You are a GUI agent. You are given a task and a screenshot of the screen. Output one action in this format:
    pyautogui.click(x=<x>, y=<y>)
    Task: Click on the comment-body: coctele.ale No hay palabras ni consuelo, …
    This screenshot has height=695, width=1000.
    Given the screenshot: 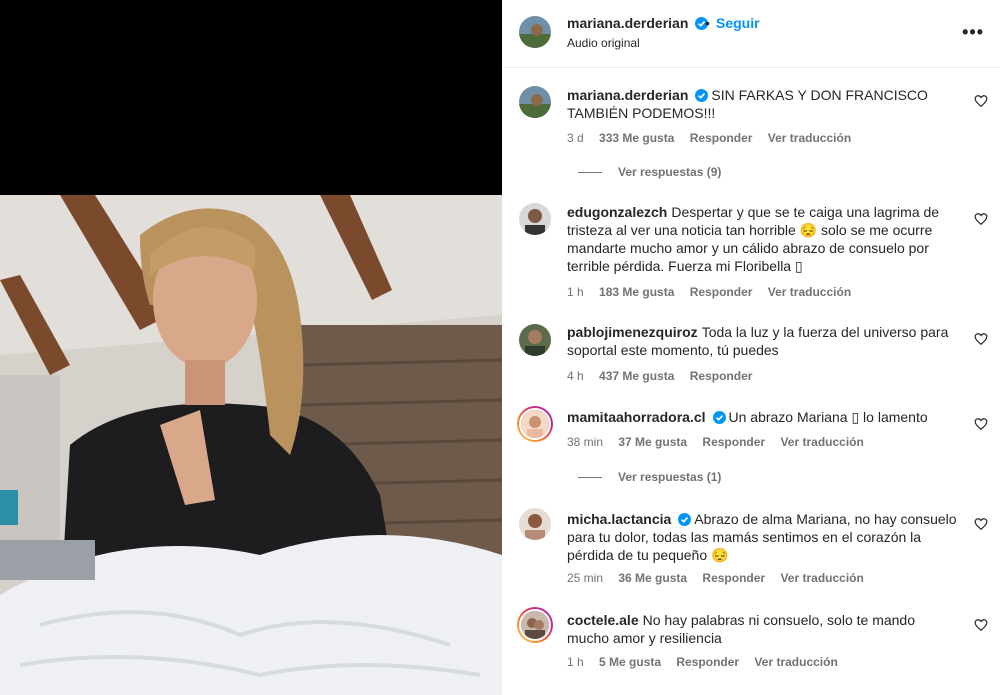 What is the action you would take?
    pyautogui.click(x=762, y=629)
    